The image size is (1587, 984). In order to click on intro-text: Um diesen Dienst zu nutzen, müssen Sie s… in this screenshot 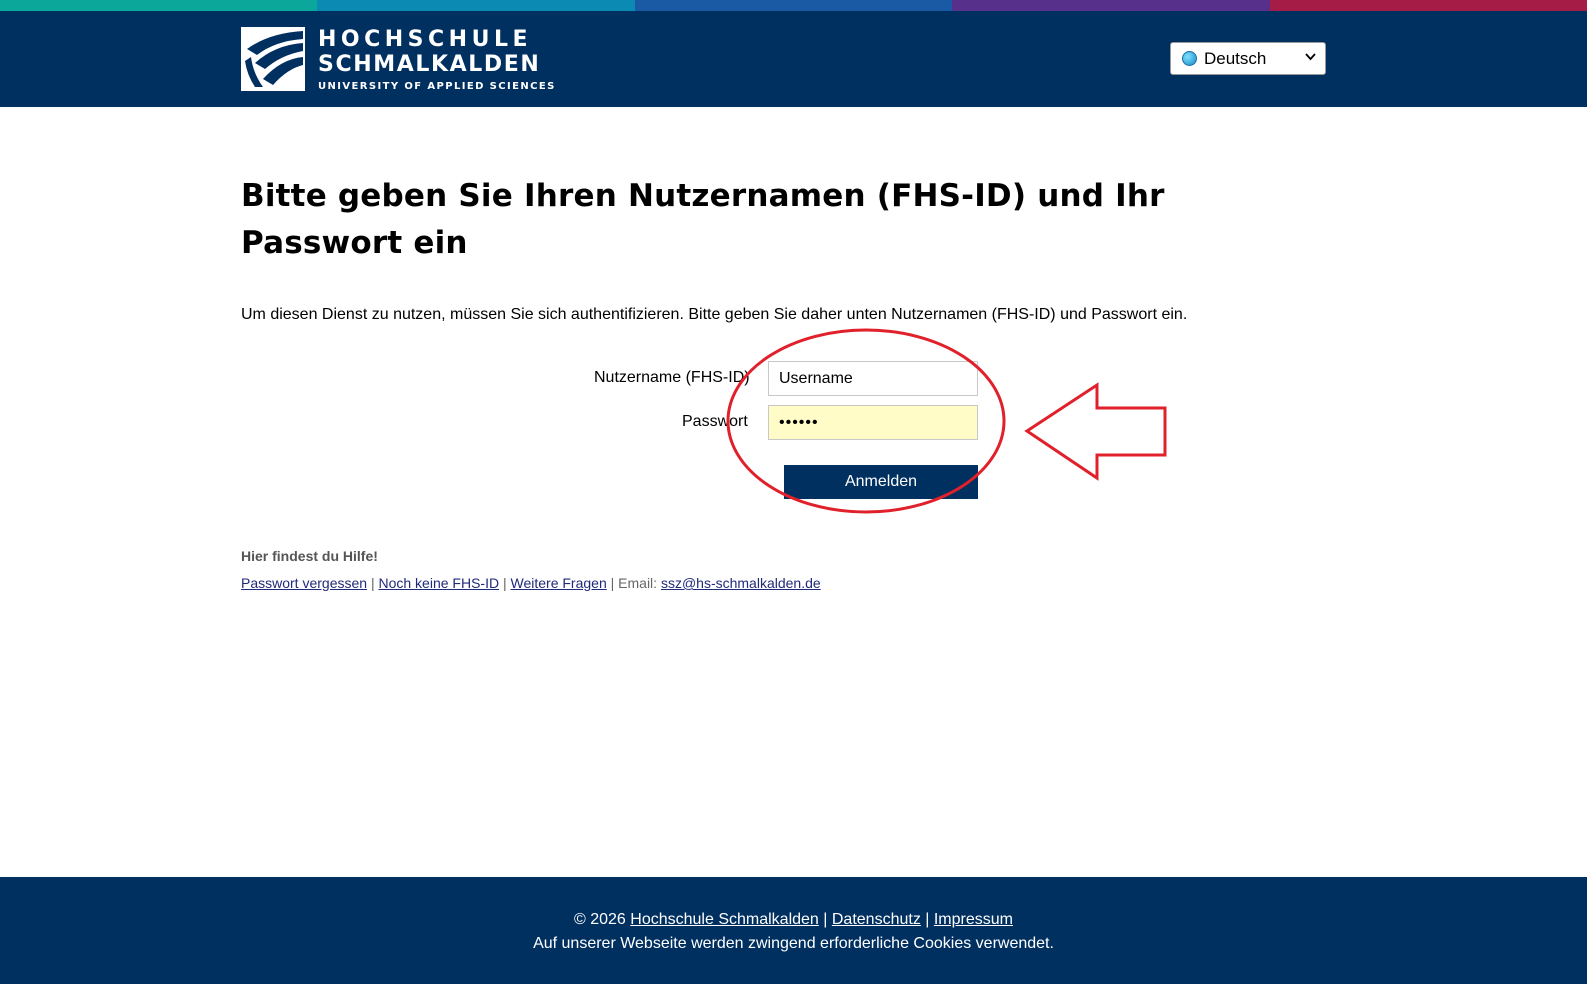, I will do `click(714, 314)`.